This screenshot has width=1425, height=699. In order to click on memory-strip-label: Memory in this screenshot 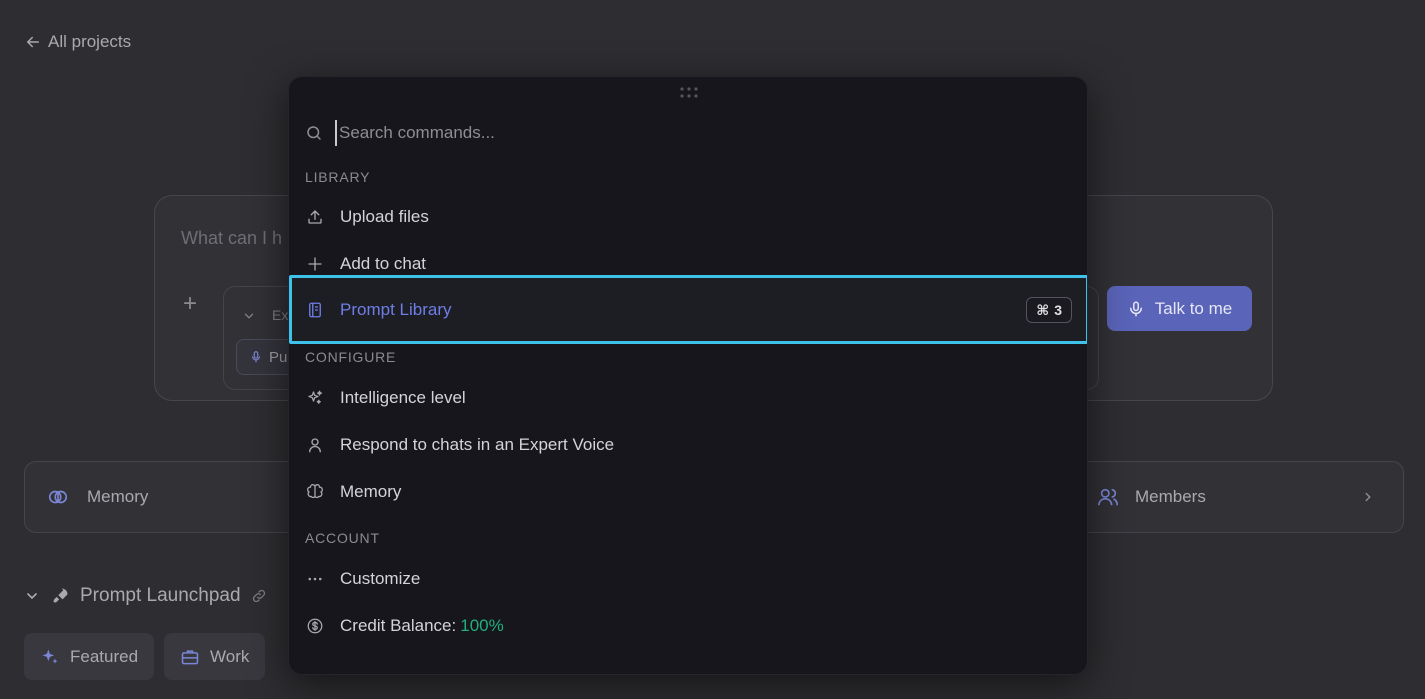, I will do `click(118, 496)`.